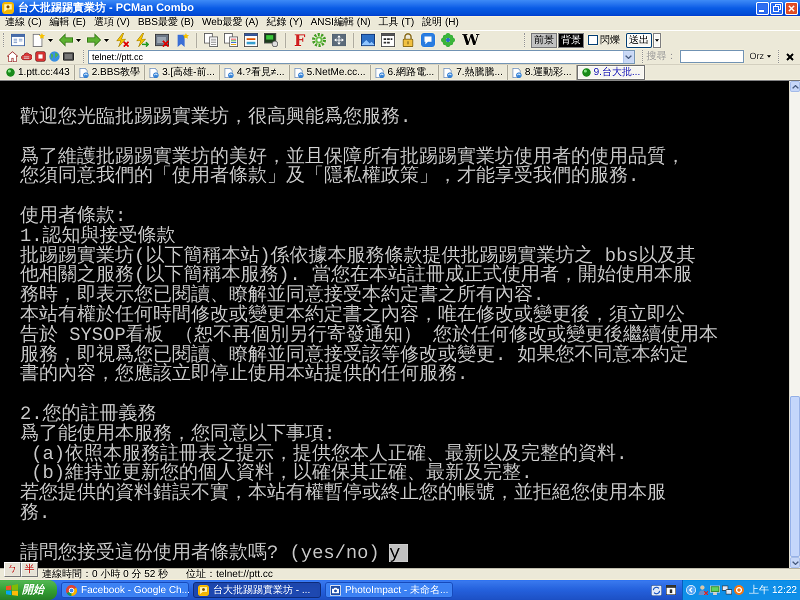 This screenshot has width=800, height=600. I want to click on move-arrows-icon, so click(339, 40).